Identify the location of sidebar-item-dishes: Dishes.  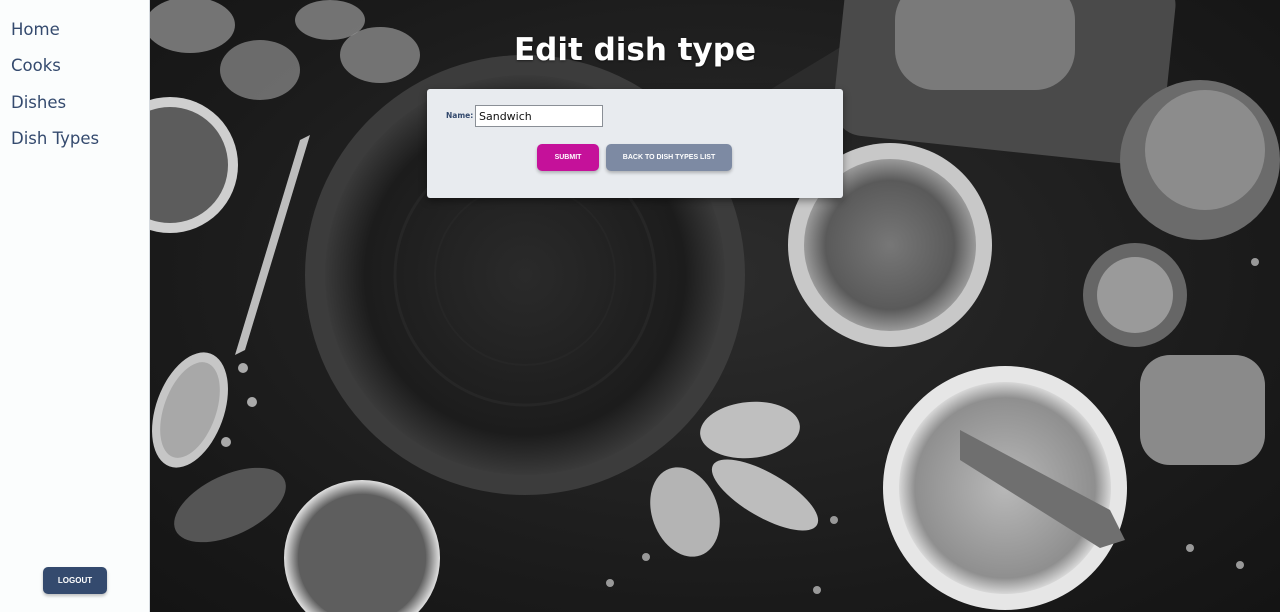
(74, 110).